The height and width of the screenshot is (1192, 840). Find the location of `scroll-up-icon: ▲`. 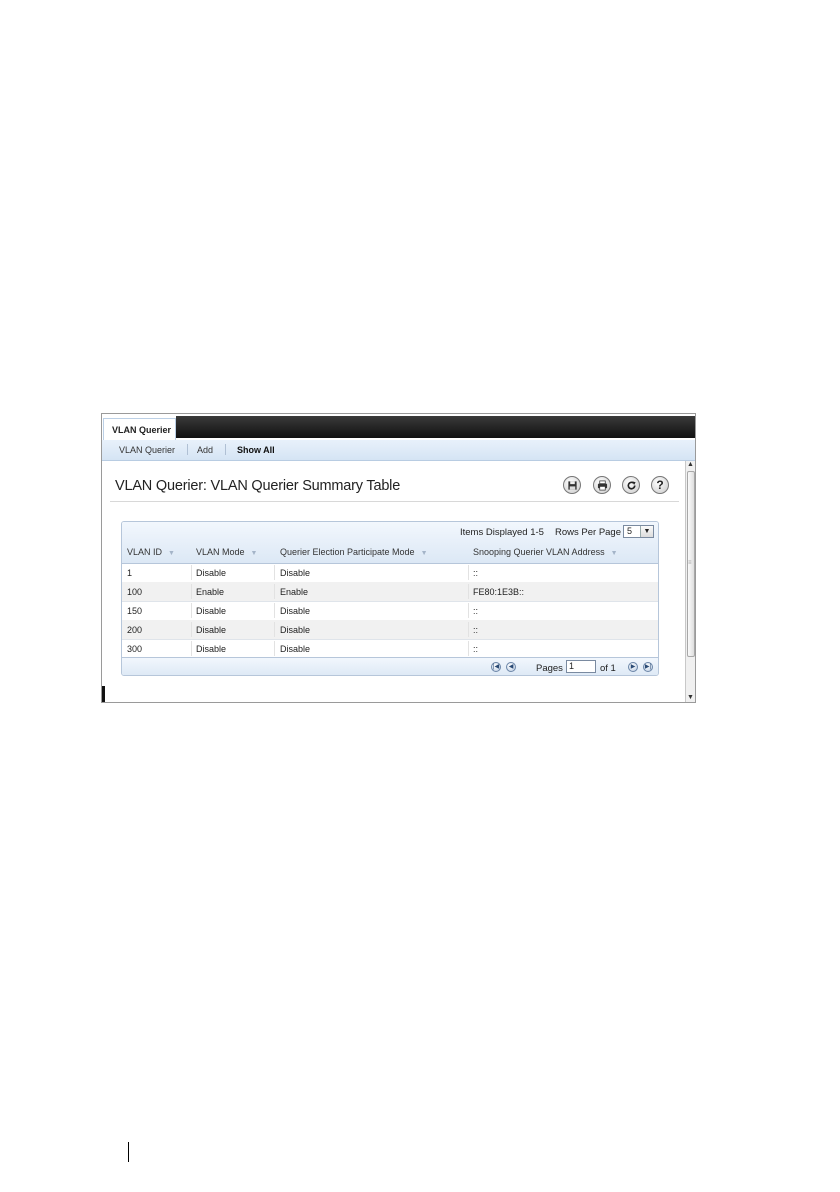

scroll-up-icon: ▲ is located at coordinates (690, 464).